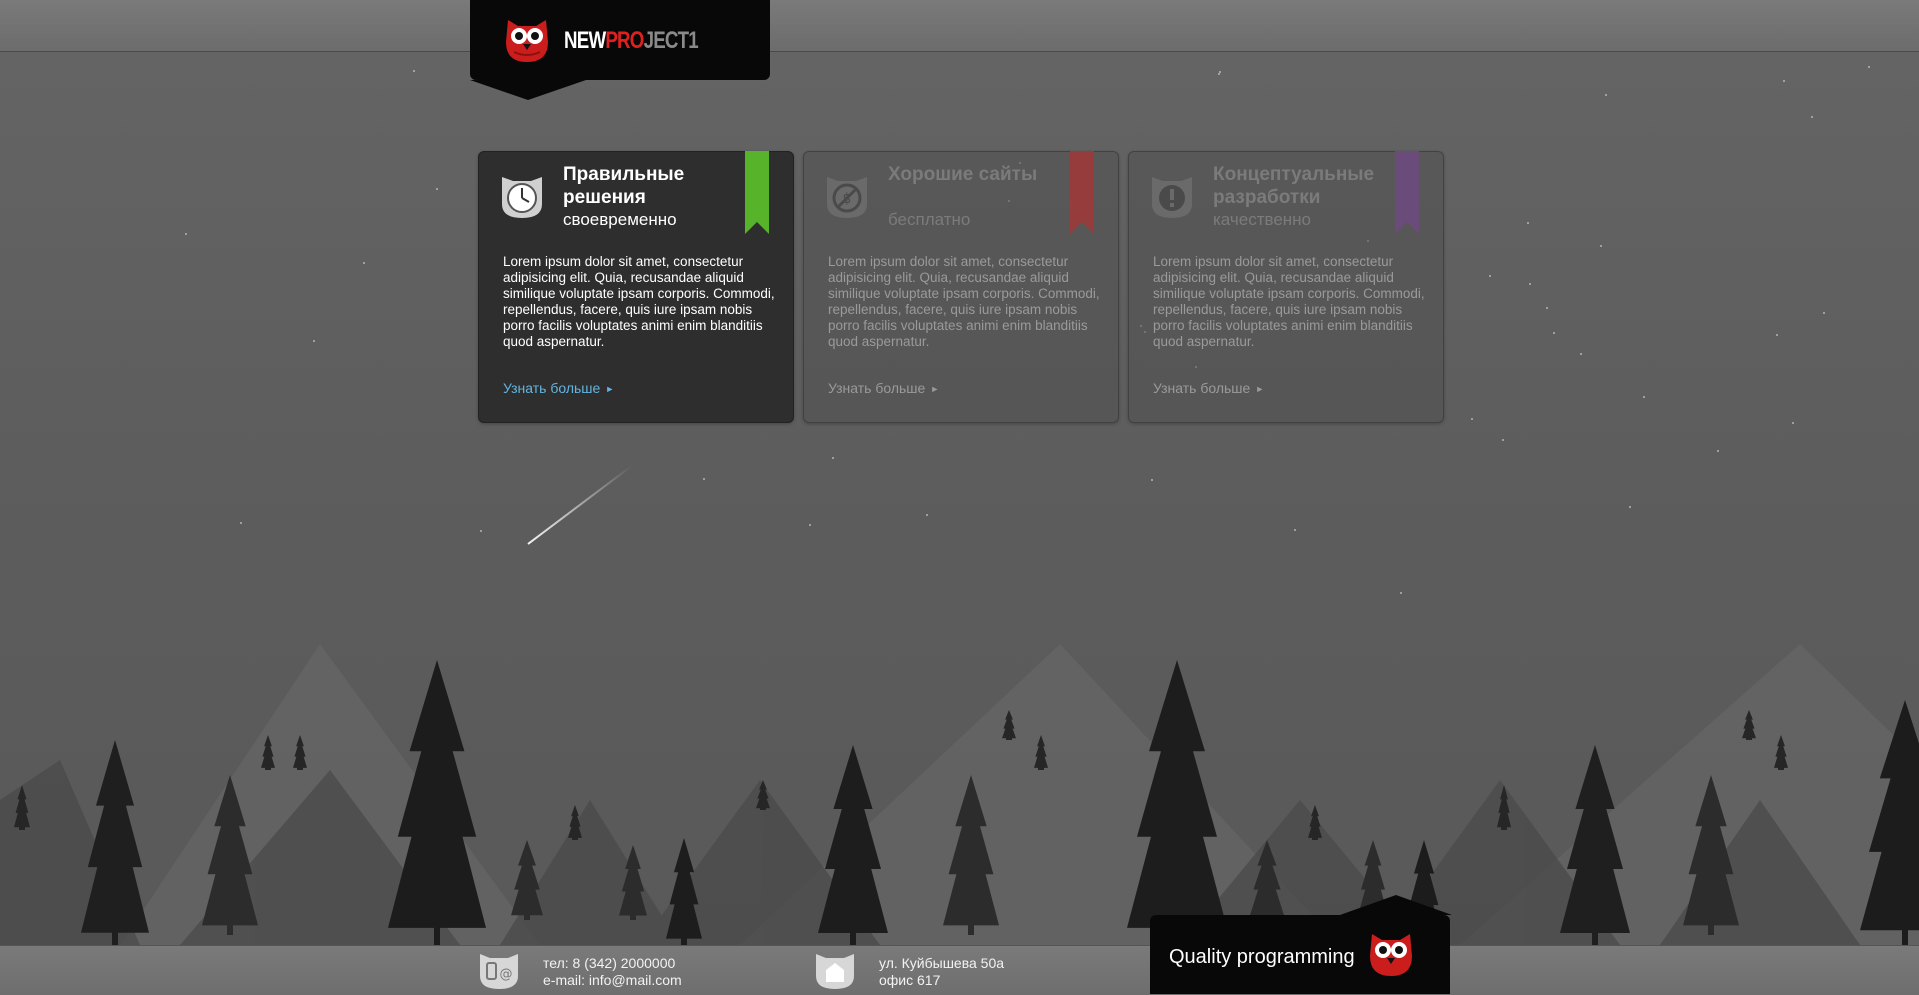 This screenshot has height=995, width=1919. What do you see at coordinates (624, 186) in the screenshot?
I see `card-title: Правильные решения` at bounding box center [624, 186].